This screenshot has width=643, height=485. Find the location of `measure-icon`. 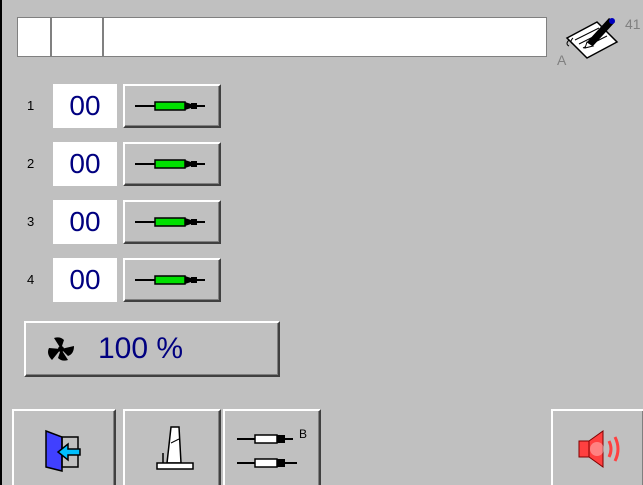

measure-icon is located at coordinates (175, 448).